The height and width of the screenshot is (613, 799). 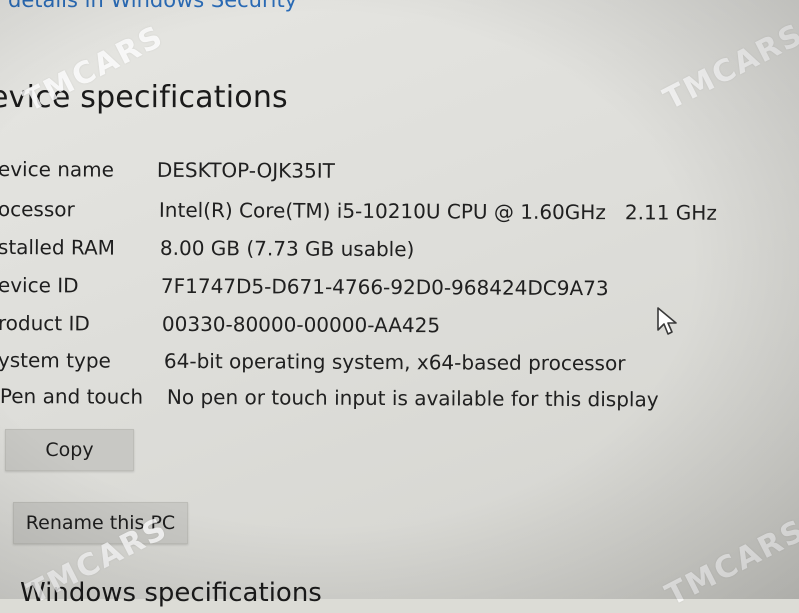 What do you see at coordinates (287, 248) in the screenshot?
I see `spec-value: 8.00 GB (7.73 GB usable)` at bounding box center [287, 248].